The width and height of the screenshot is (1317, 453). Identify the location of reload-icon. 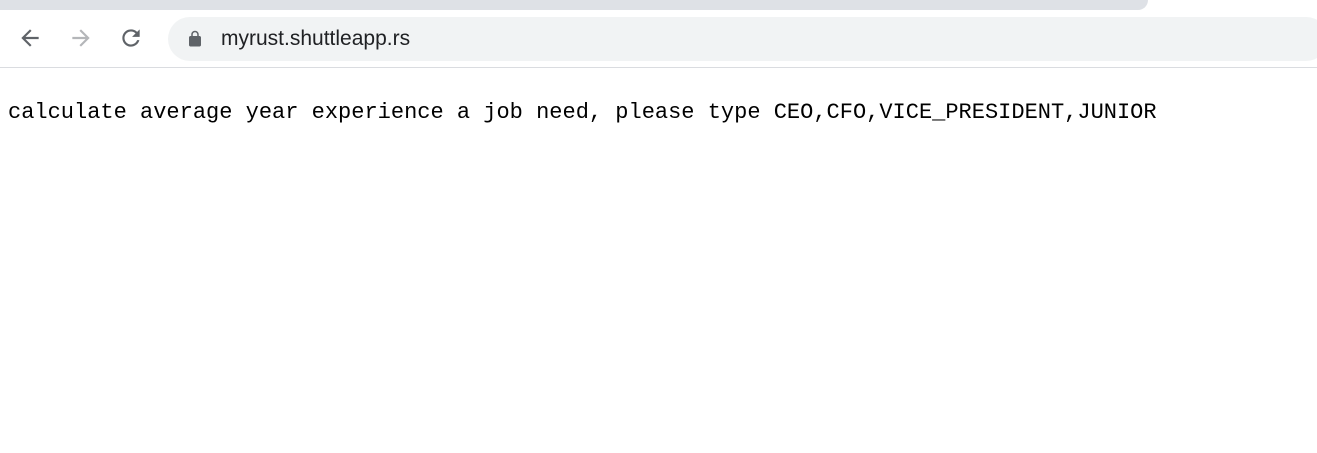
(131, 38).